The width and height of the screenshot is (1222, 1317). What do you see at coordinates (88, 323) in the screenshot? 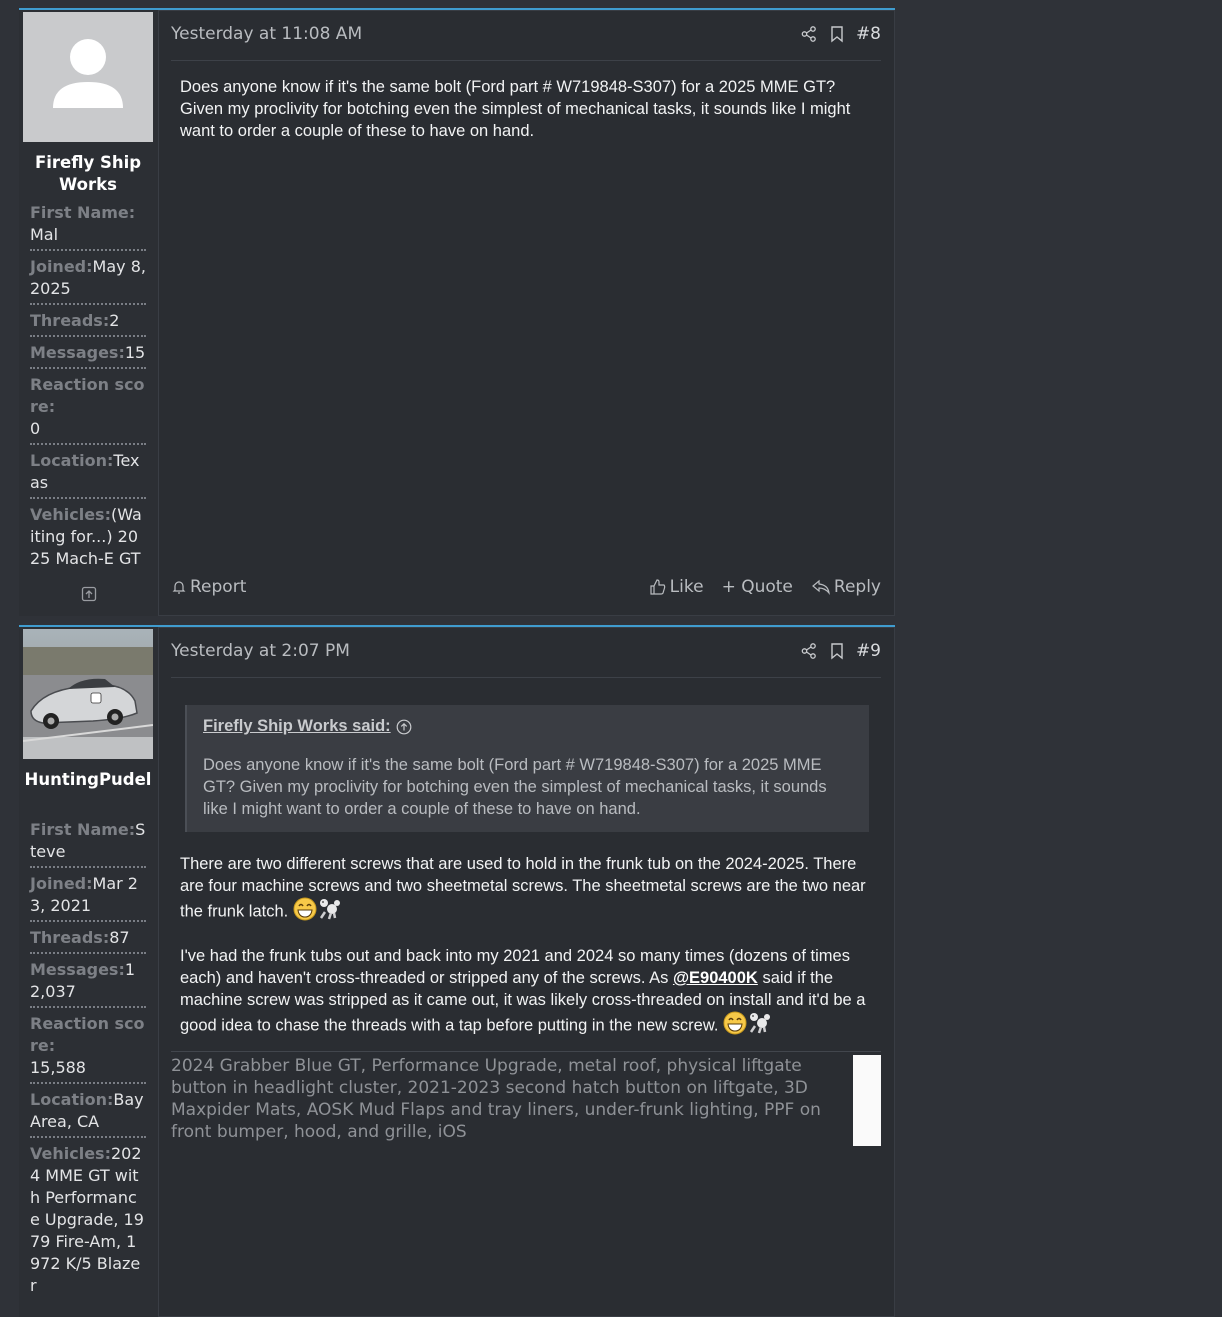
I see `extra-threads: Threads:2` at bounding box center [88, 323].